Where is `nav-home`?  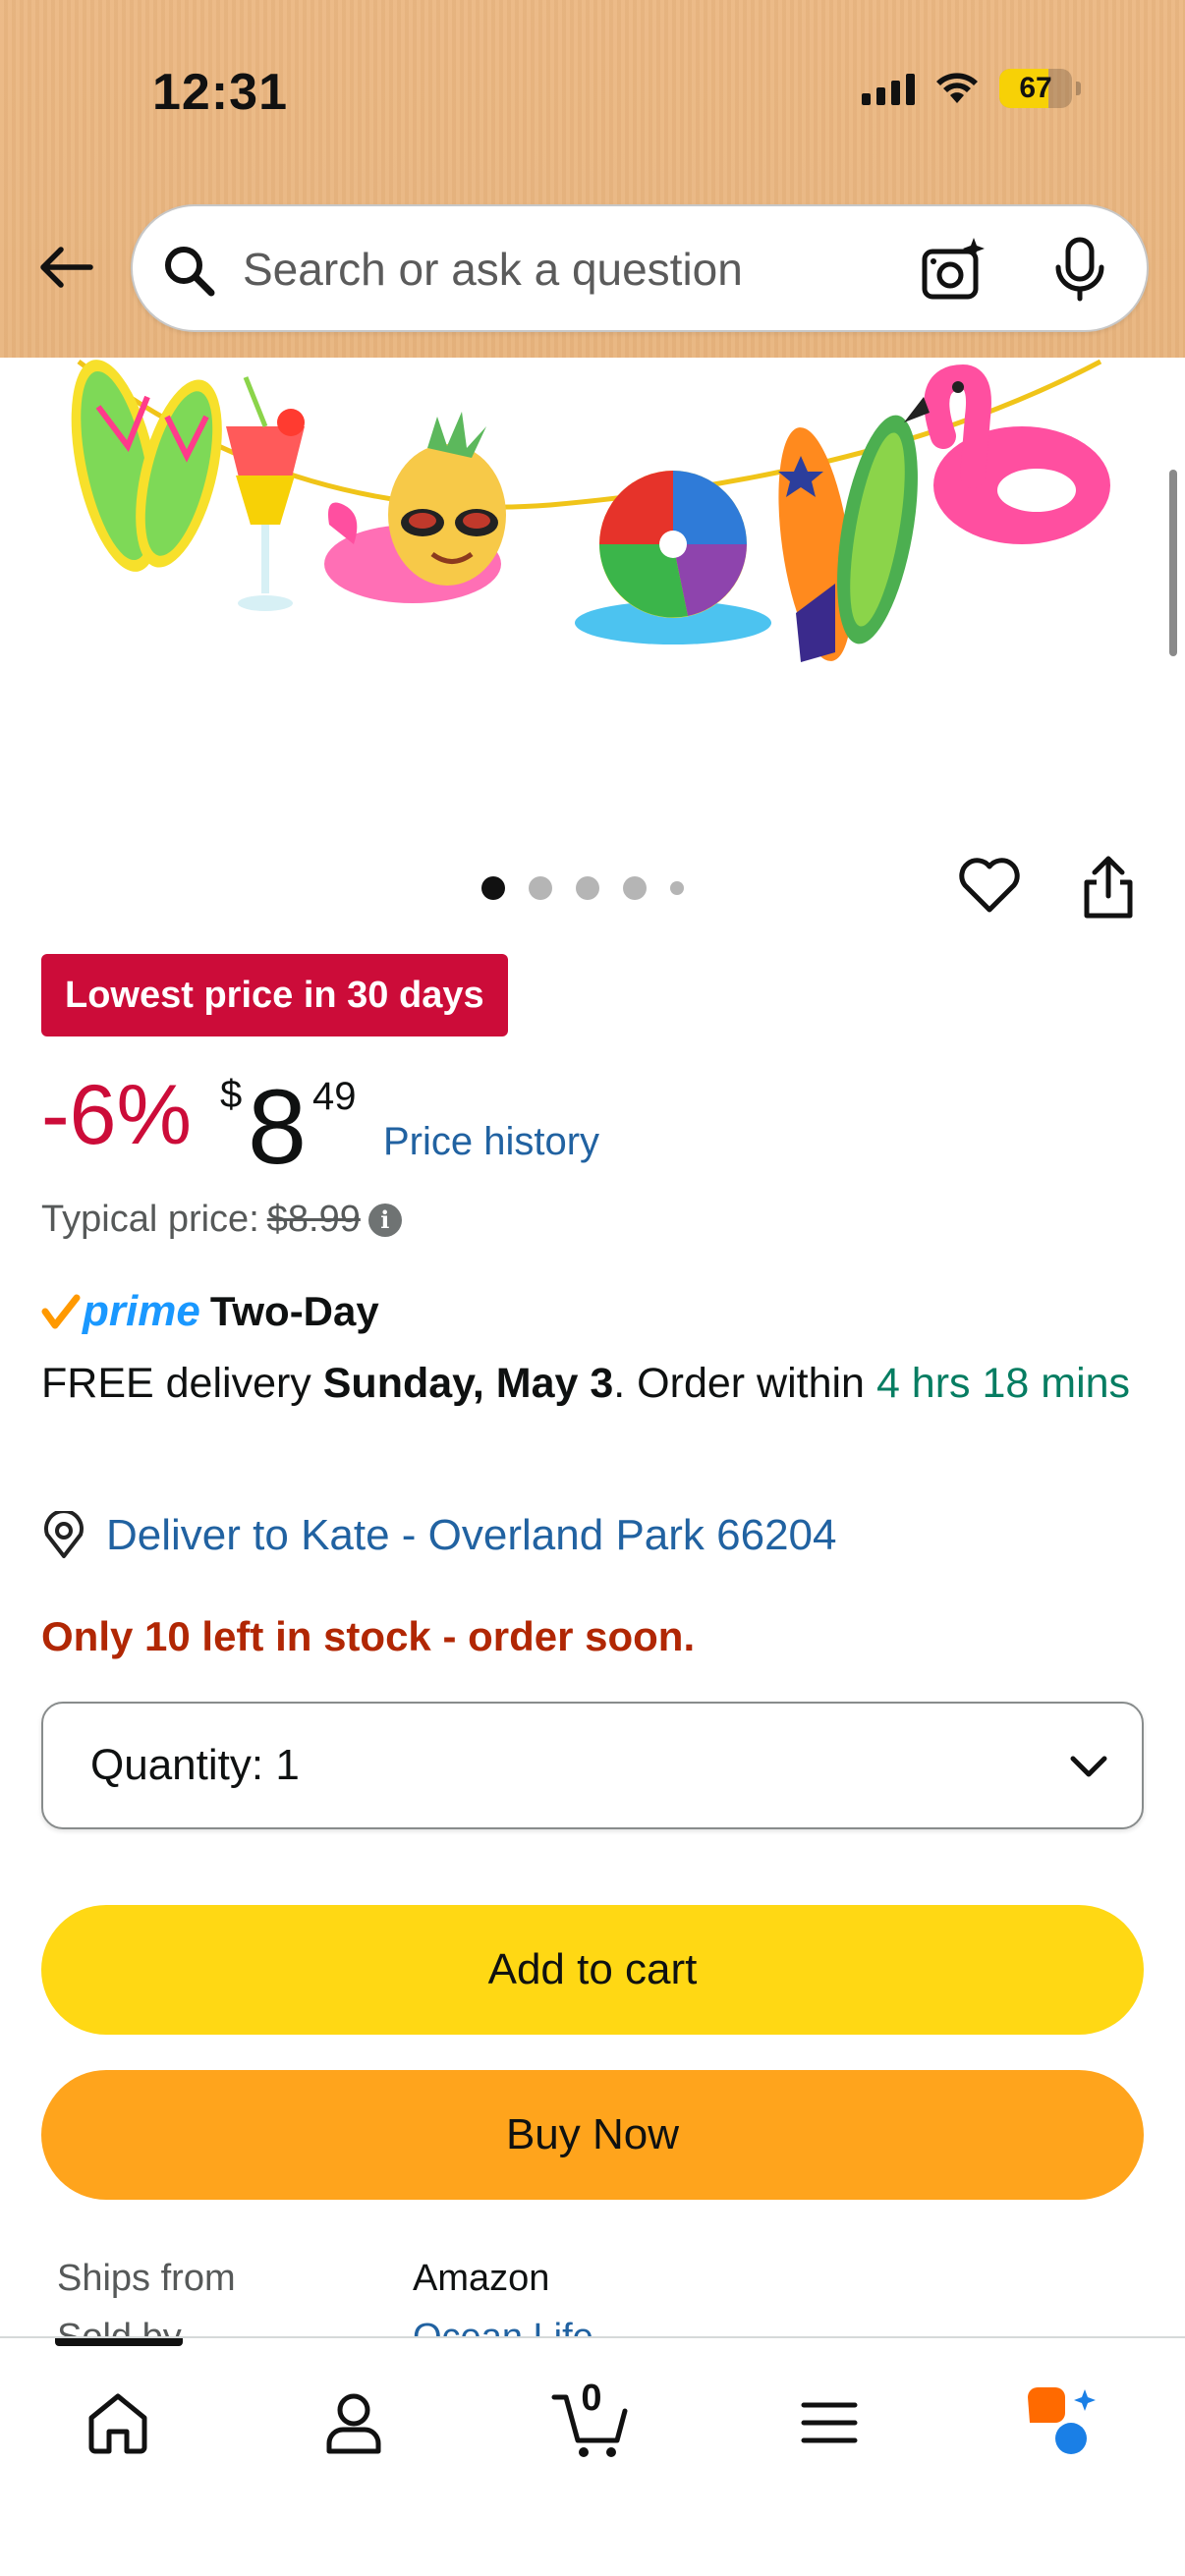 nav-home is located at coordinates (118, 2423).